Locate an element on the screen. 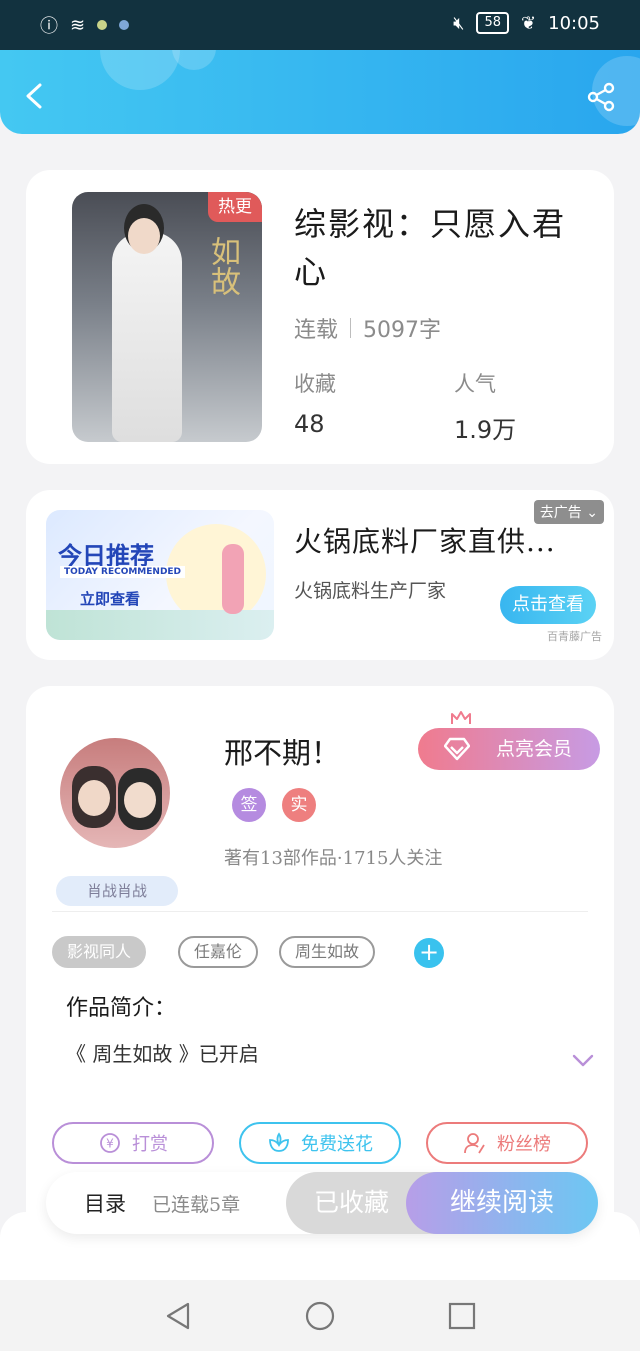 This screenshot has width=640, height=1351. tag-fanfic: 影视同人 is located at coordinates (99, 952).